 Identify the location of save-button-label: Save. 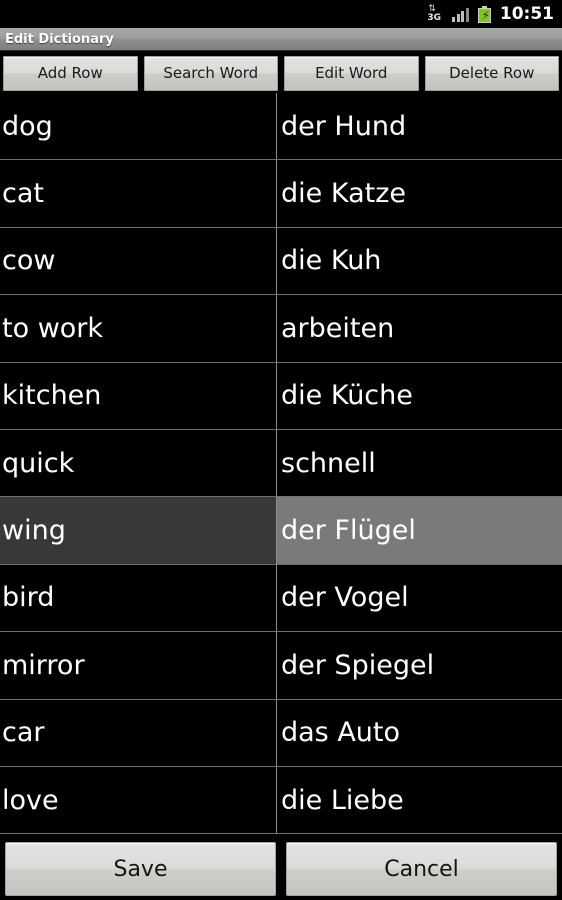
(140, 869).